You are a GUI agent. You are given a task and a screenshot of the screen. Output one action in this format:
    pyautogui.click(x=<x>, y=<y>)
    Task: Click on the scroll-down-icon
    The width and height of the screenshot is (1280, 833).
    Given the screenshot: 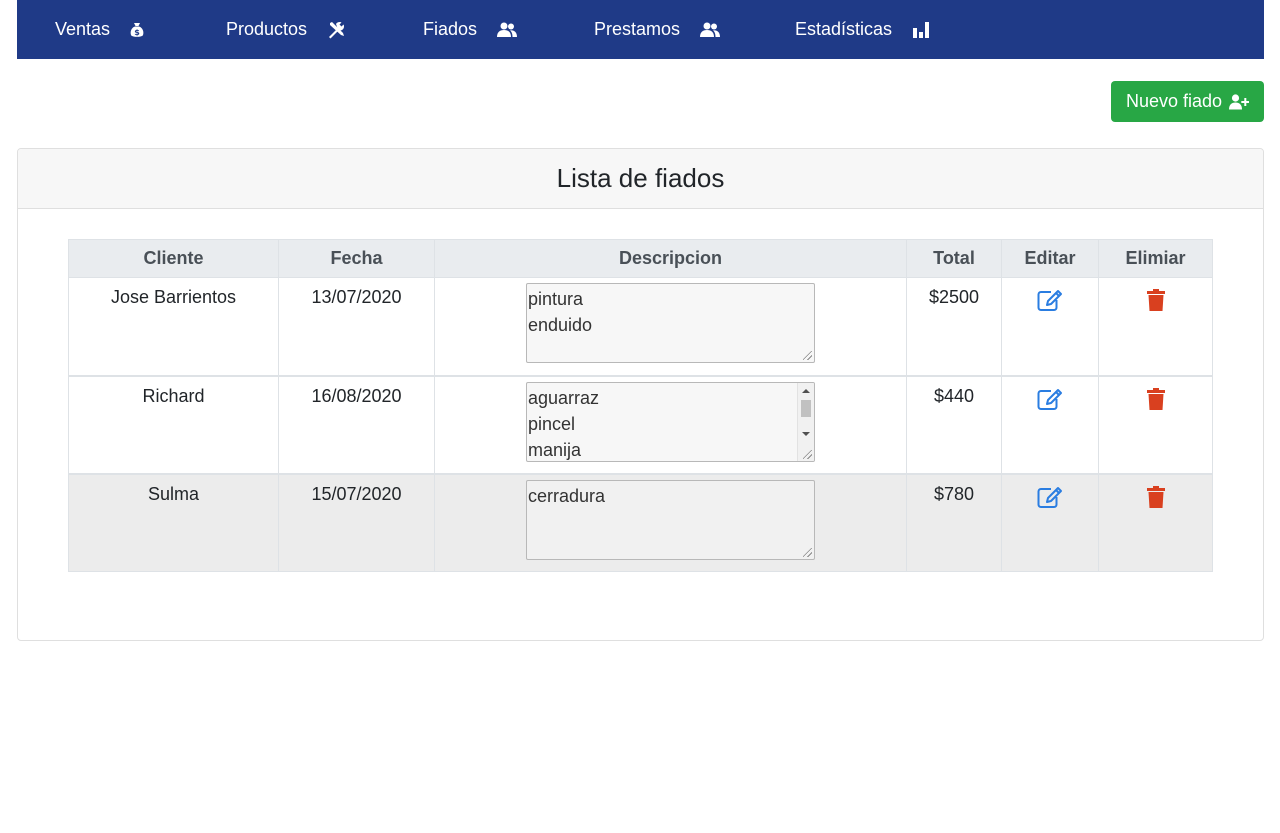 What is the action you would take?
    pyautogui.click(x=806, y=433)
    